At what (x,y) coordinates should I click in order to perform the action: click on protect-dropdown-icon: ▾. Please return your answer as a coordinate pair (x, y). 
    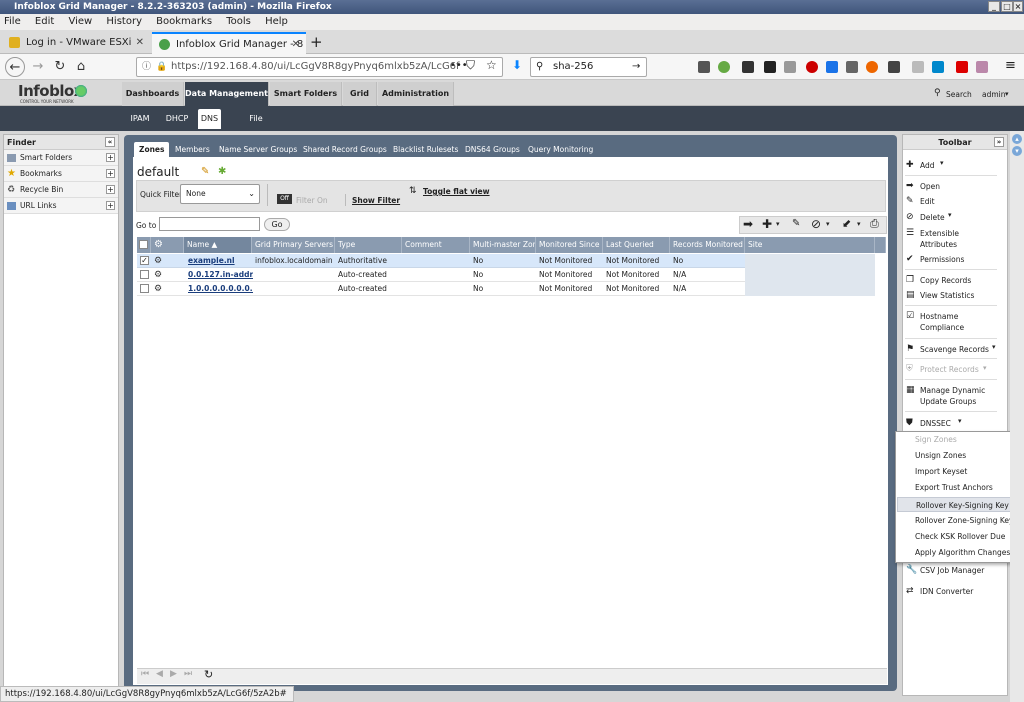
    Looking at the image, I should click on (985, 368).